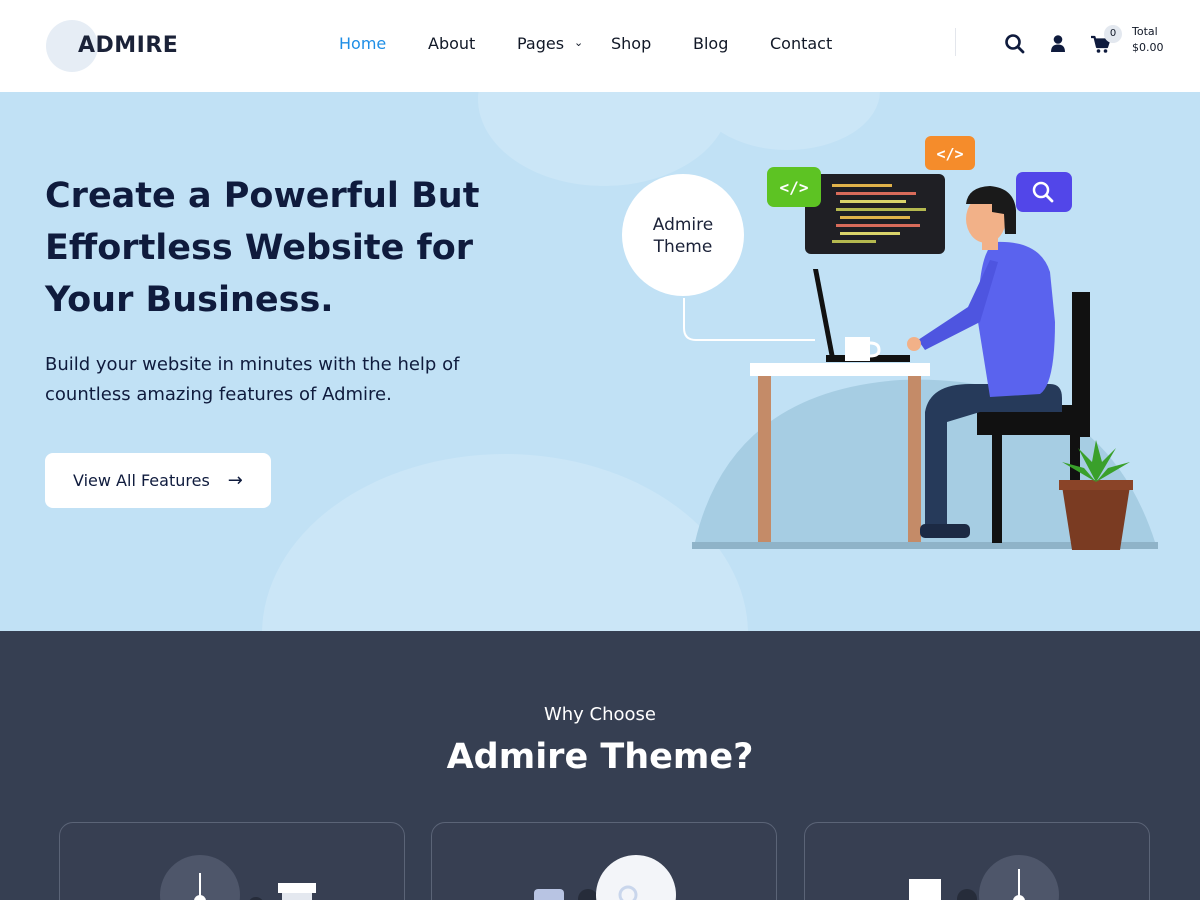 The image size is (1200, 900). What do you see at coordinates (578, 42) in the screenshot?
I see `chevron-down-icon: ⌄` at bounding box center [578, 42].